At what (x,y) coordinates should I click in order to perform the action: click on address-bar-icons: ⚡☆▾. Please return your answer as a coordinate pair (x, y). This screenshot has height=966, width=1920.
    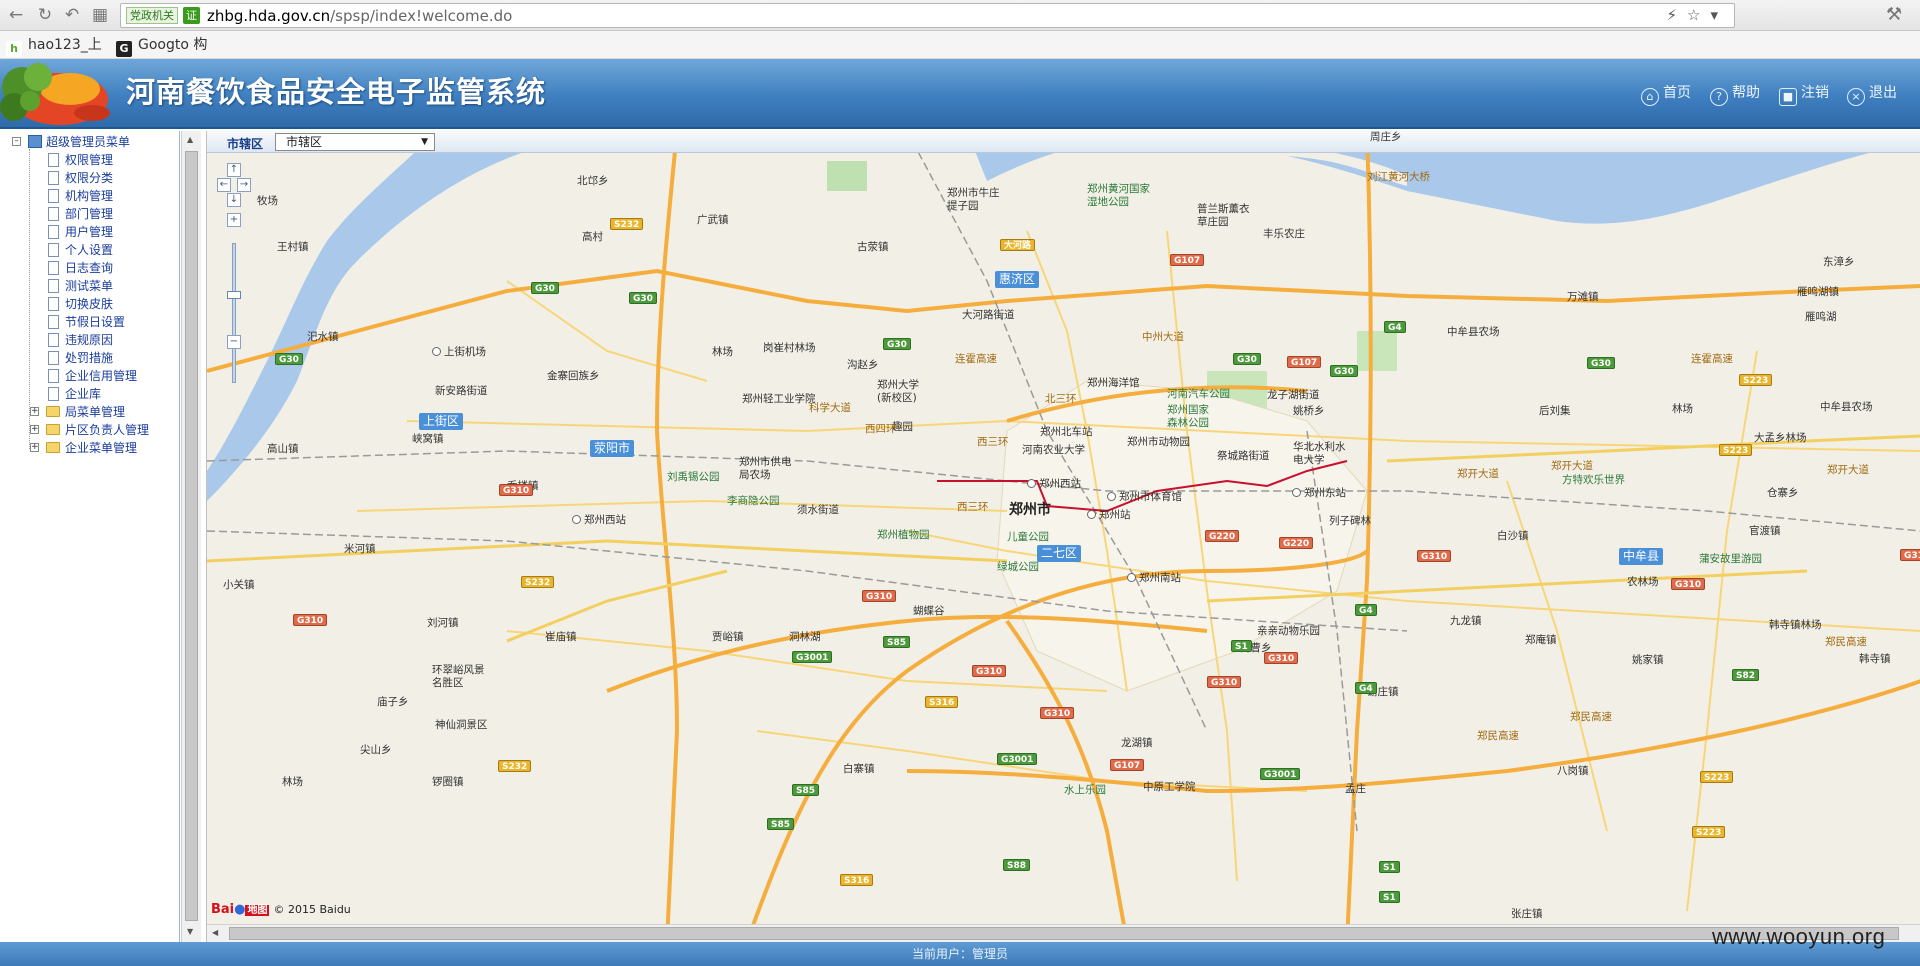
    Looking at the image, I should click on (1697, 15).